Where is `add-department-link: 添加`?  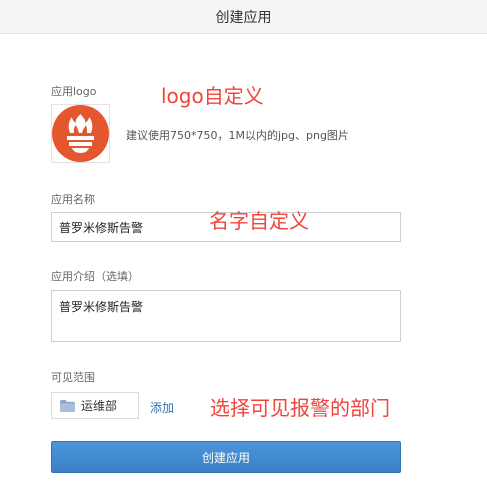 add-department-link: 添加 is located at coordinates (162, 407).